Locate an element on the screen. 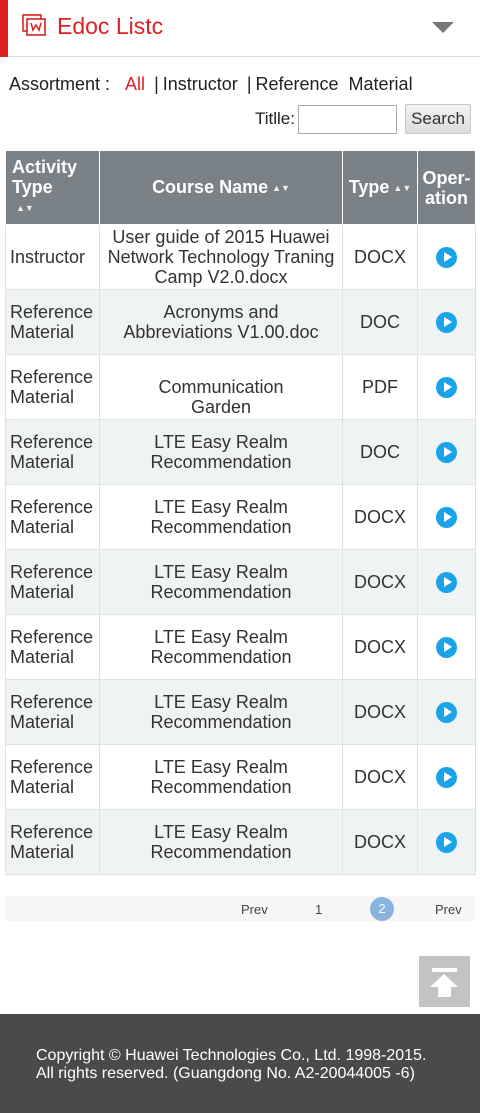 The height and width of the screenshot is (1113, 480). chevron-down-icon is located at coordinates (443, 27).